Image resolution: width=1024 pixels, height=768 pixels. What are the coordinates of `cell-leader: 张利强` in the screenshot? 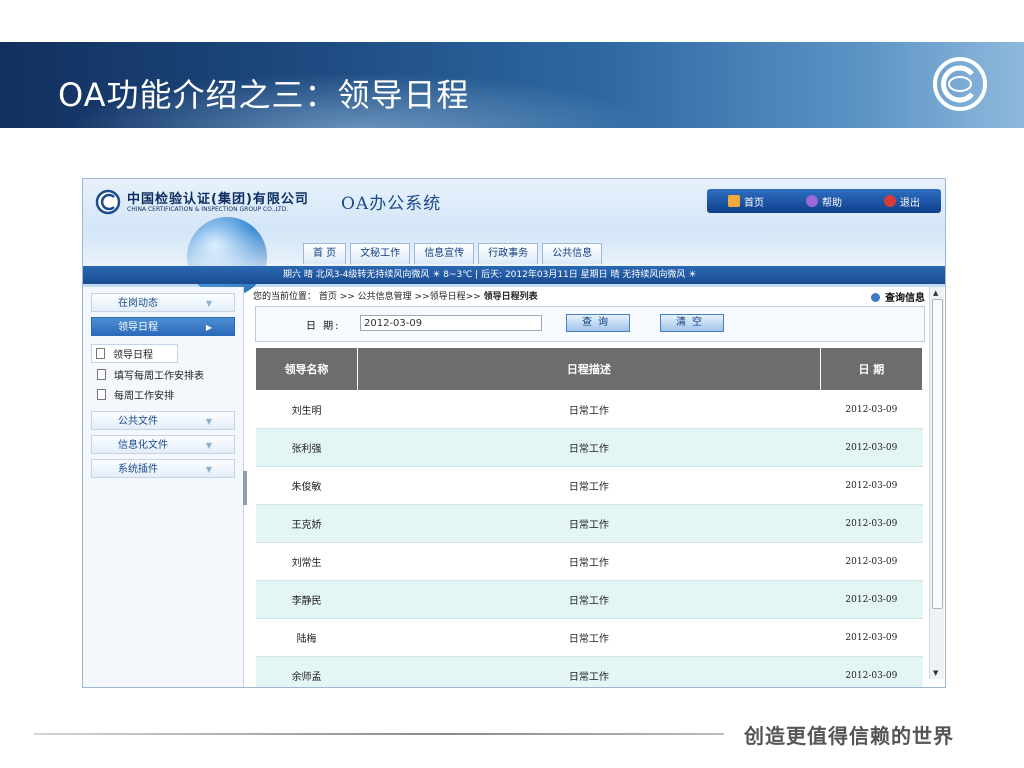 It's located at (306, 447).